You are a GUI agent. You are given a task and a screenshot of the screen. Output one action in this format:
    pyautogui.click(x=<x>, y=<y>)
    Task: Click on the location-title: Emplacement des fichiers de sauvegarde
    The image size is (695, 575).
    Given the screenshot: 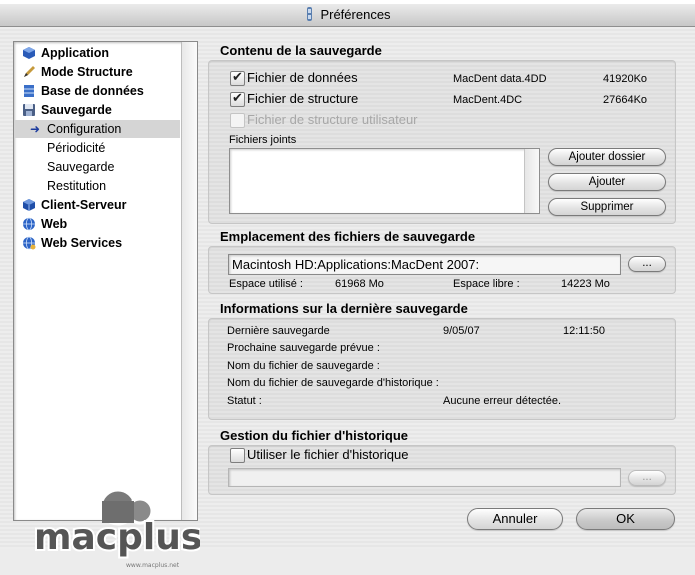 What is the action you would take?
    pyautogui.click(x=348, y=236)
    